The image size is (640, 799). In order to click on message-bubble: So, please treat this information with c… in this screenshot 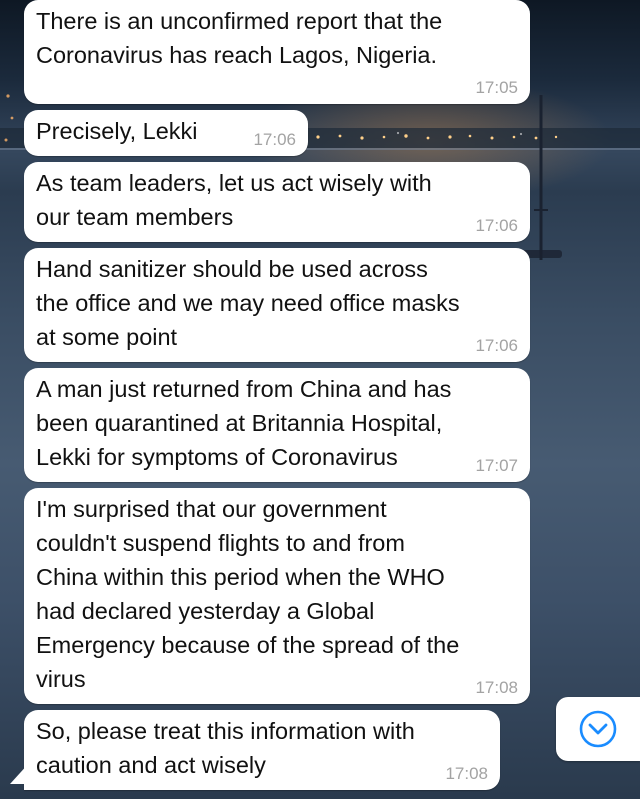, I will do `click(262, 750)`.